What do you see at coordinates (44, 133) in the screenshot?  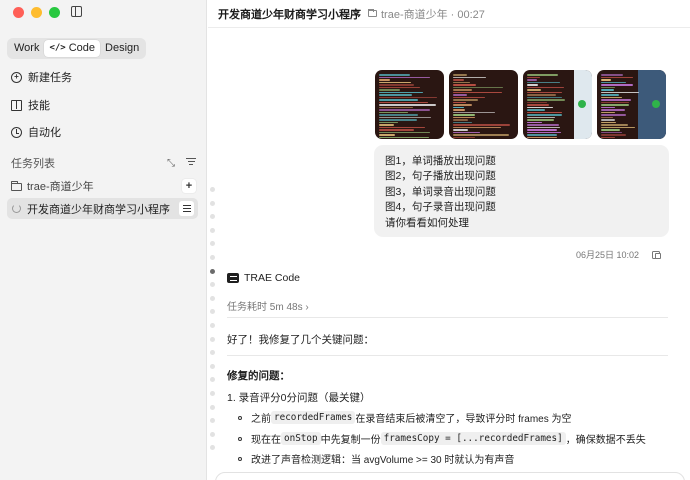 I see `nav-automation-label: 自动化` at bounding box center [44, 133].